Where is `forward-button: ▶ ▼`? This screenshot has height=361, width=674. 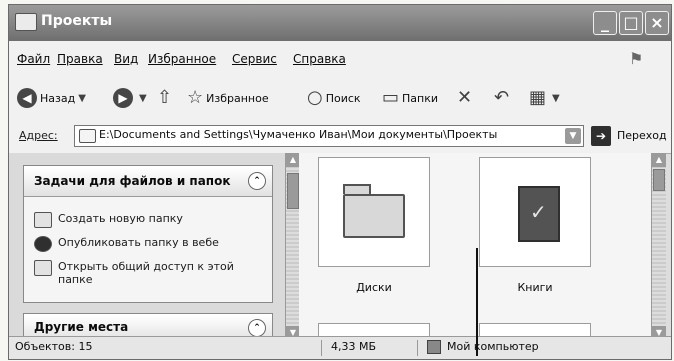
forward-button: ▶ ▼ is located at coordinates (130, 98).